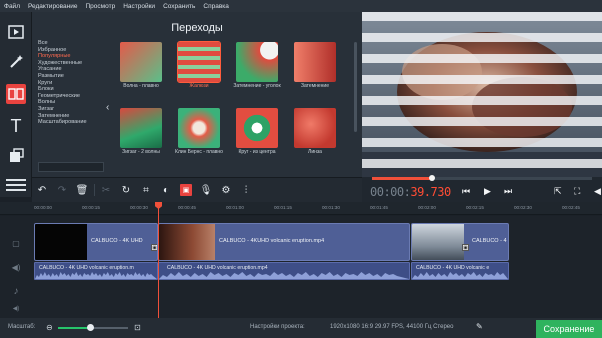 Image resolution: width=602 pixels, height=338 pixels. Describe the element at coordinates (71, 43) in the screenshot. I see `category-item: Все` at that location.